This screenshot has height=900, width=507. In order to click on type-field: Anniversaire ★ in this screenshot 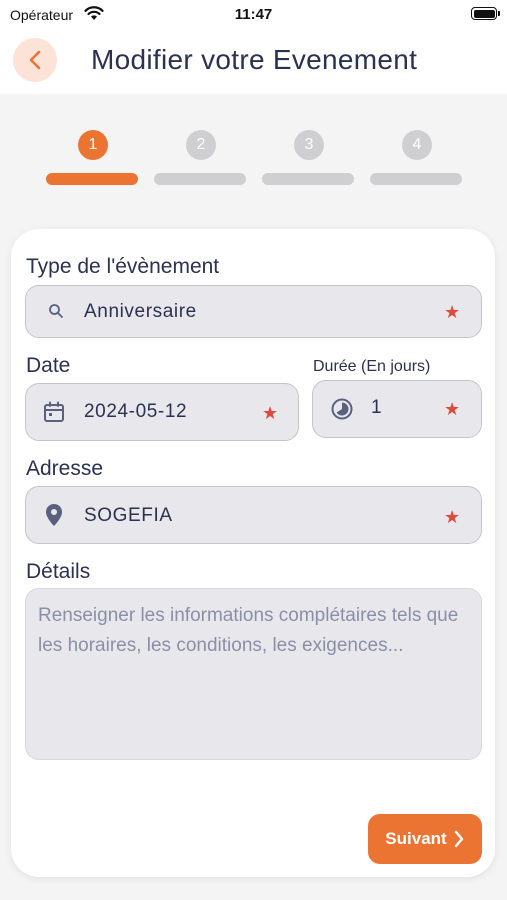, I will do `click(253, 311)`.